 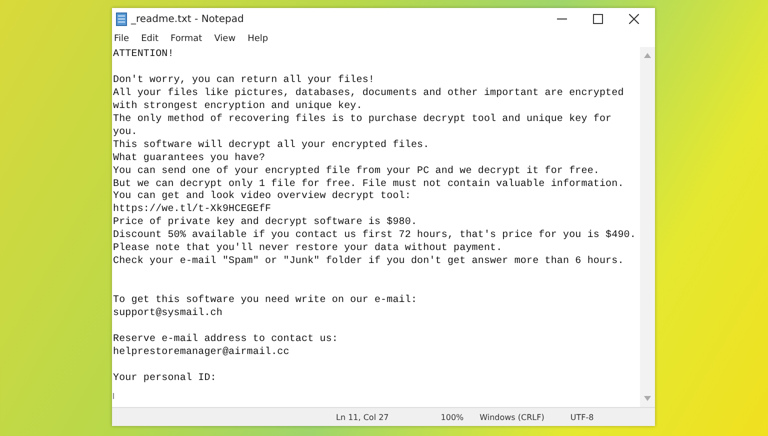 I want to click on status-text: UTF-8, so click(x=582, y=417).